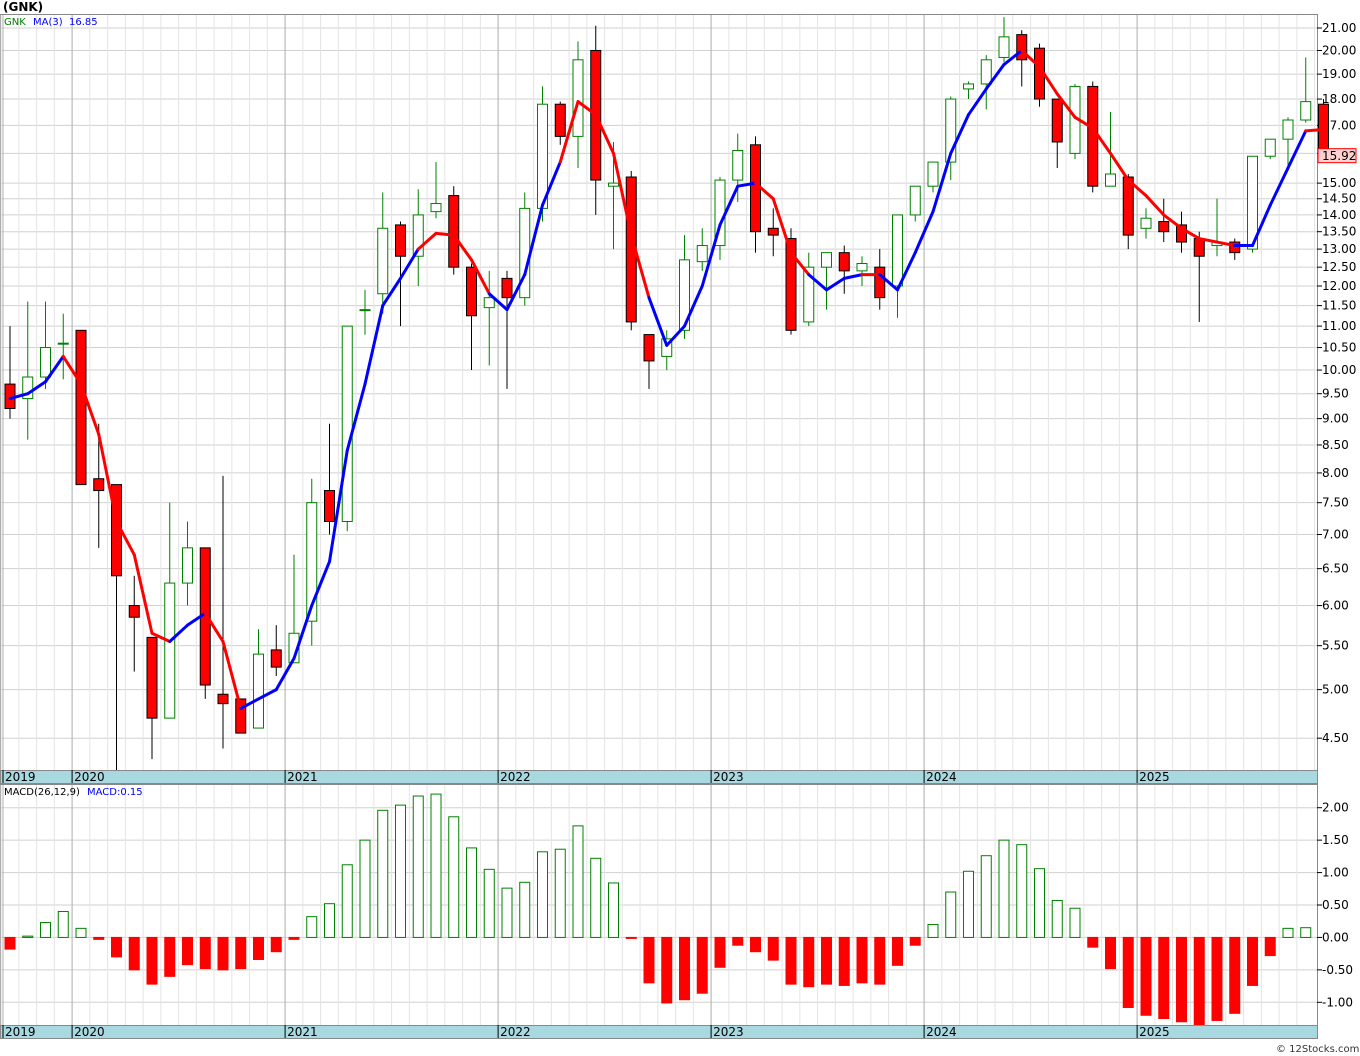  Describe the element at coordinates (1339, 156) in the screenshot. I see `last-price-label: 15.92` at that location.